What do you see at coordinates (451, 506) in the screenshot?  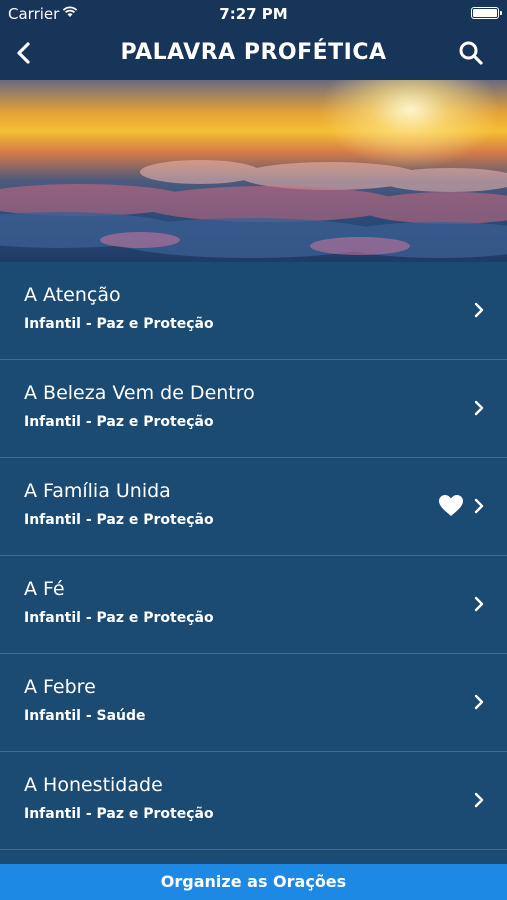 I see `favorite-heart-icon` at bounding box center [451, 506].